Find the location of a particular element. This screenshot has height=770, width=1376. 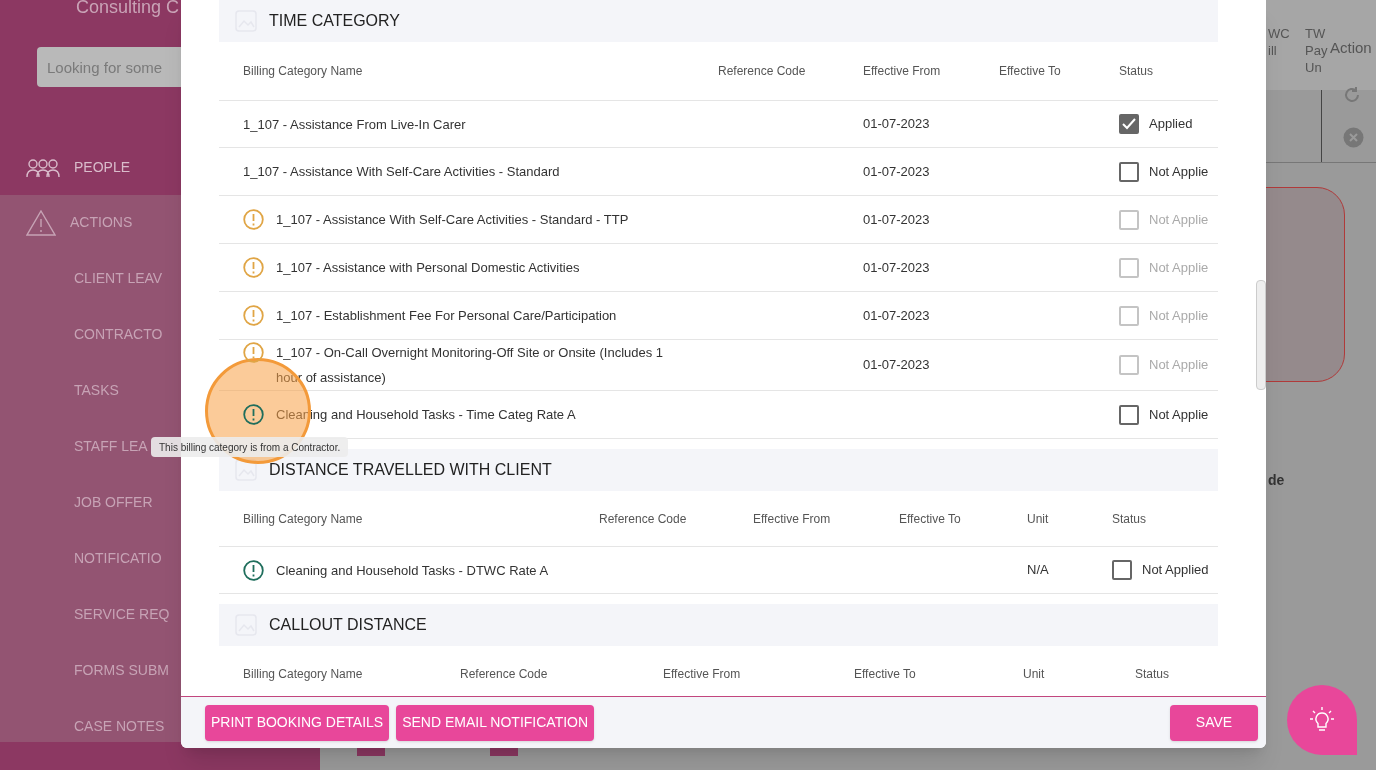

table-cell-text: 1_107 - Establishment Fee For Personal Care/Participation is located at coordinates (446, 316).